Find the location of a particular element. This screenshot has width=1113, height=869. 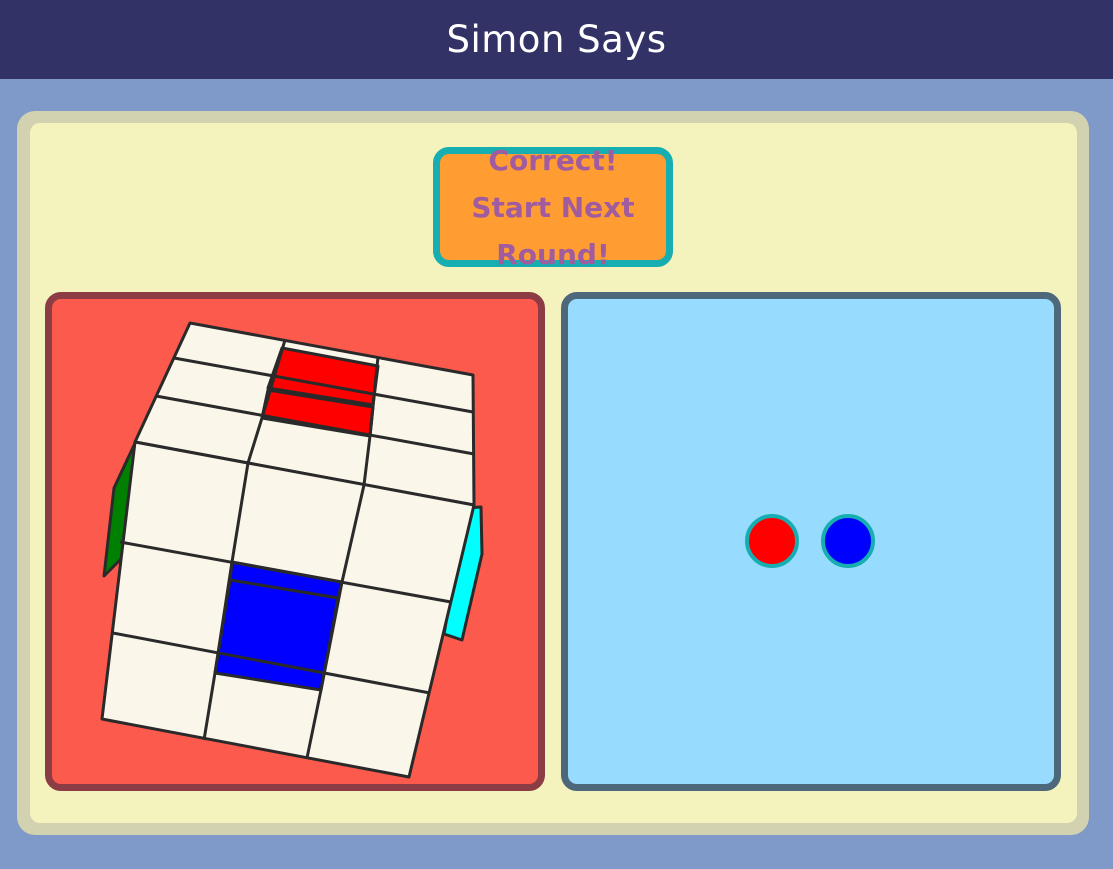

next-round-button: Correct! Start Next Round! is located at coordinates (553, 207).